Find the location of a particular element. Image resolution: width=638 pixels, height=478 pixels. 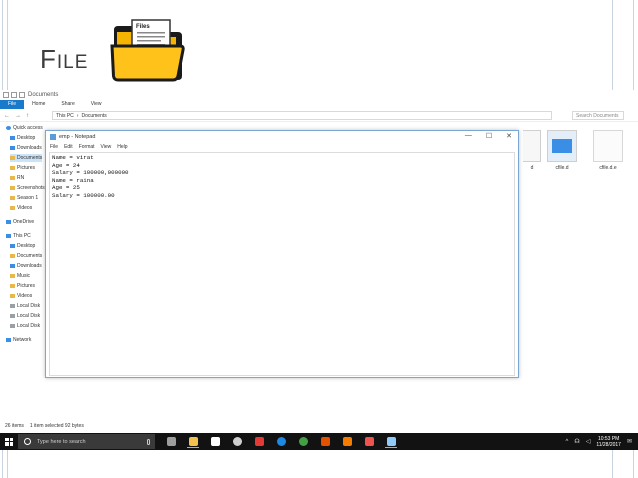

sidebar-item-label: Screenshots is located at coordinates (31, 188).